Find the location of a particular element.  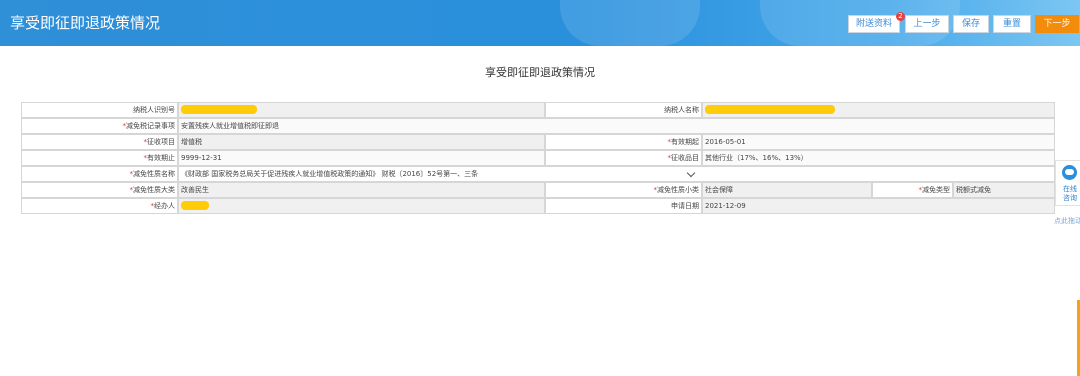

form-row: *有效期止 9999-12-31 *征收品目 其他行业（17%、16%、13%） is located at coordinates (538, 158).